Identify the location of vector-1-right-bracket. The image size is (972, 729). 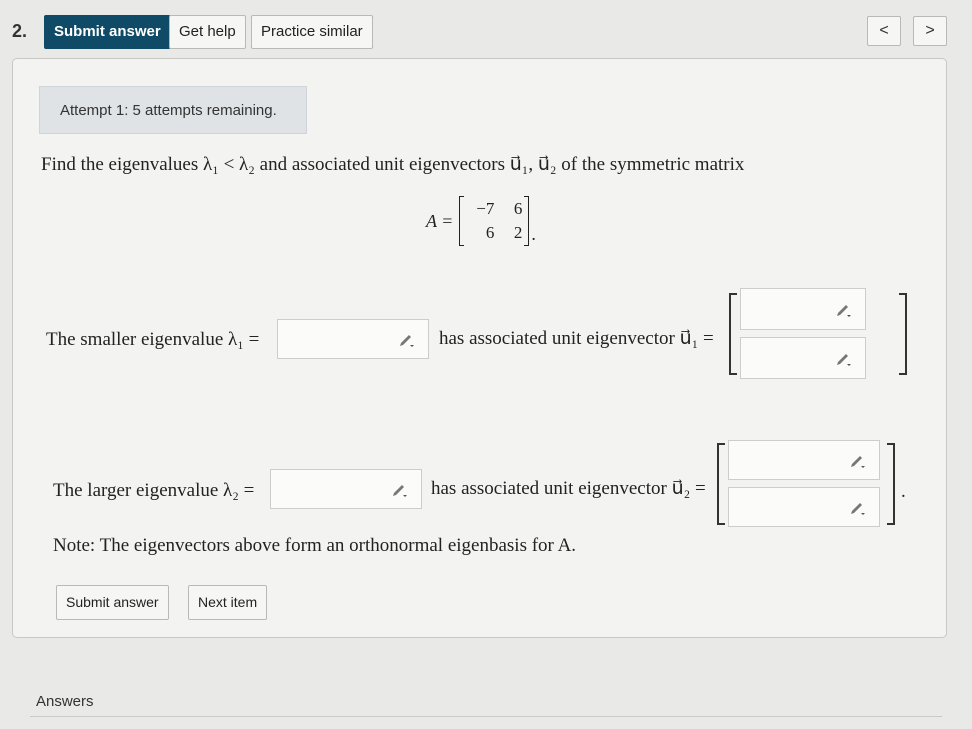
(903, 334).